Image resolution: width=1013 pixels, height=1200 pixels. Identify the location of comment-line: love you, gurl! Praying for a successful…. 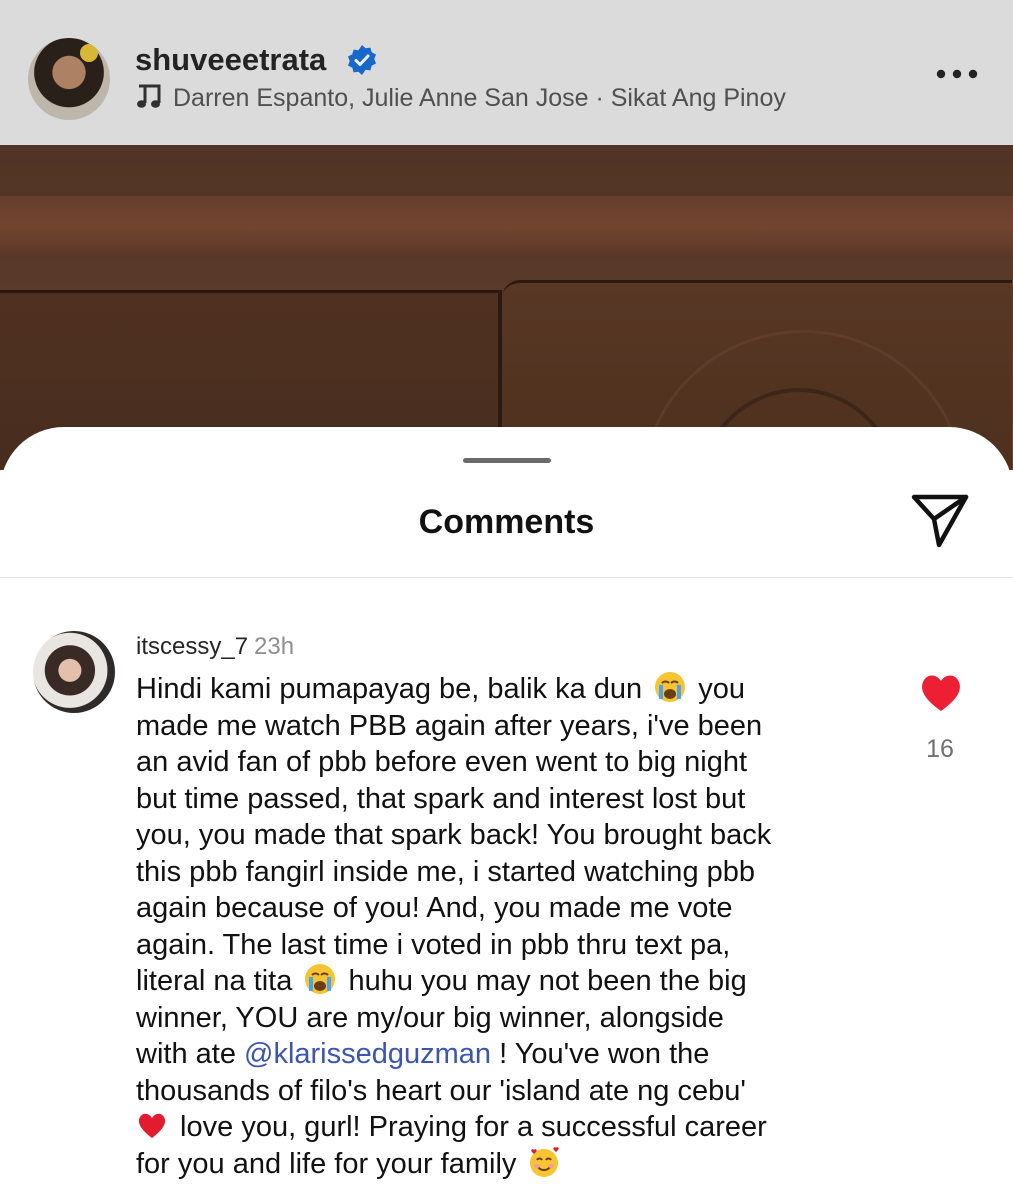
(506, 1127).